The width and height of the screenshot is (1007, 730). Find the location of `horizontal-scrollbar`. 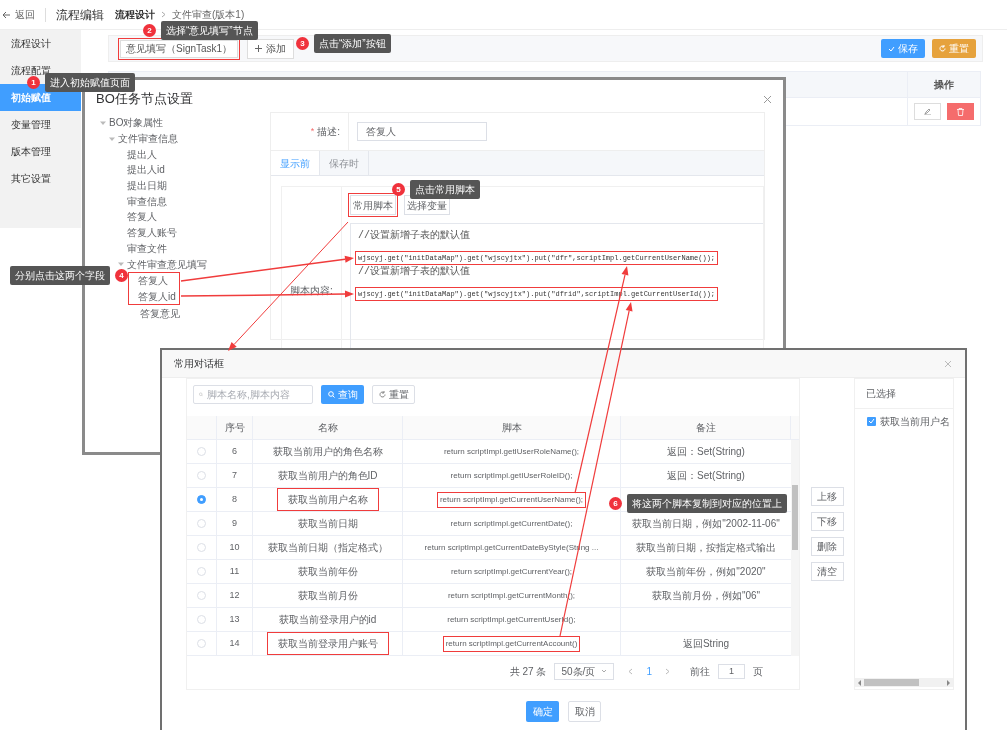

horizontal-scrollbar is located at coordinates (904, 682).